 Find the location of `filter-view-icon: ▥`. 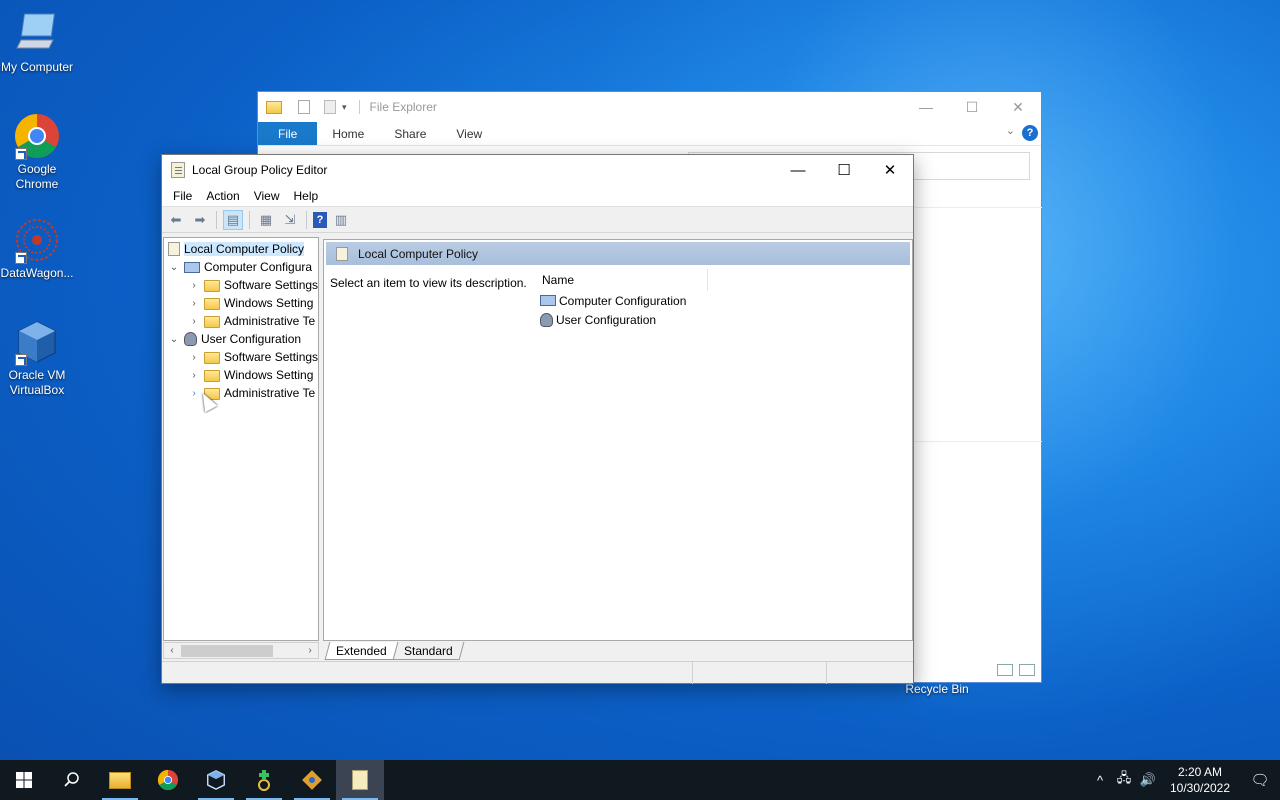

filter-view-icon: ▥ is located at coordinates (341, 220).